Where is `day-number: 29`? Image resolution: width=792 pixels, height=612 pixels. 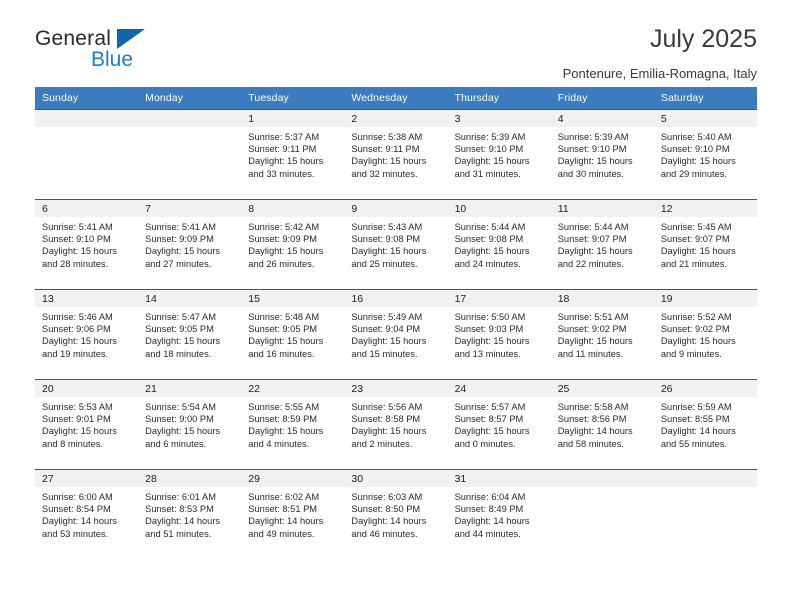 day-number: 29 is located at coordinates (293, 478).